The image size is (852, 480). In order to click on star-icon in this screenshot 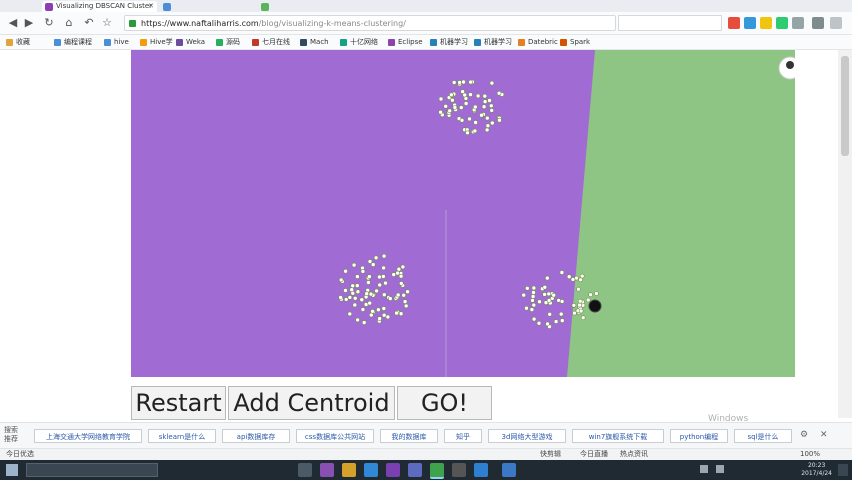, I will do `click(9, 42)`.